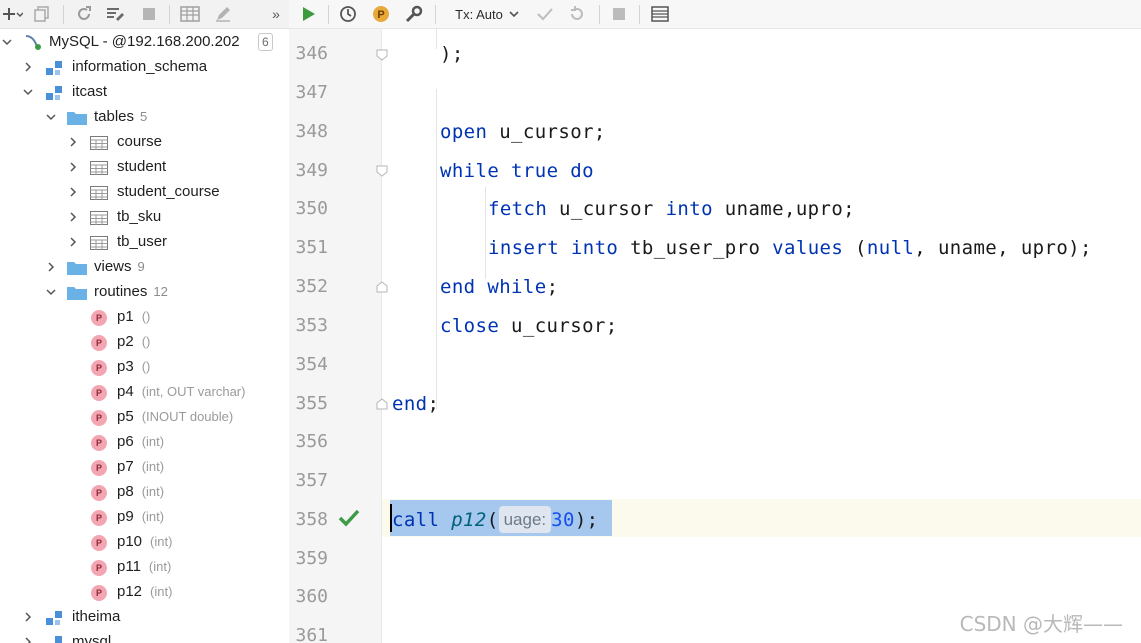 The image size is (1141, 643). What do you see at coordinates (144, 317) in the screenshot?
I see `tree-item-routine: Pp1 ()` at bounding box center [144, 317].